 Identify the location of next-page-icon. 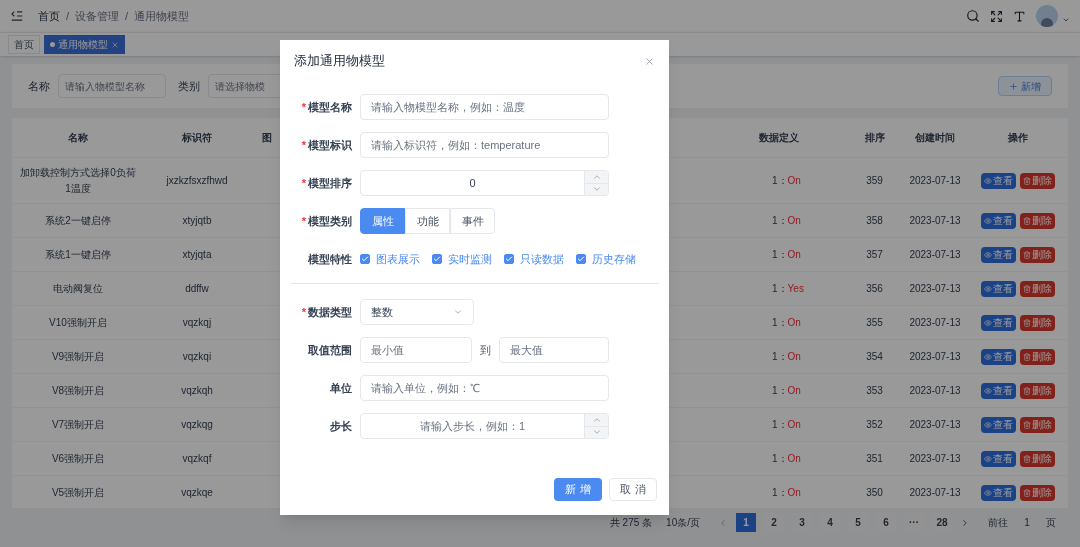
(965, 522).